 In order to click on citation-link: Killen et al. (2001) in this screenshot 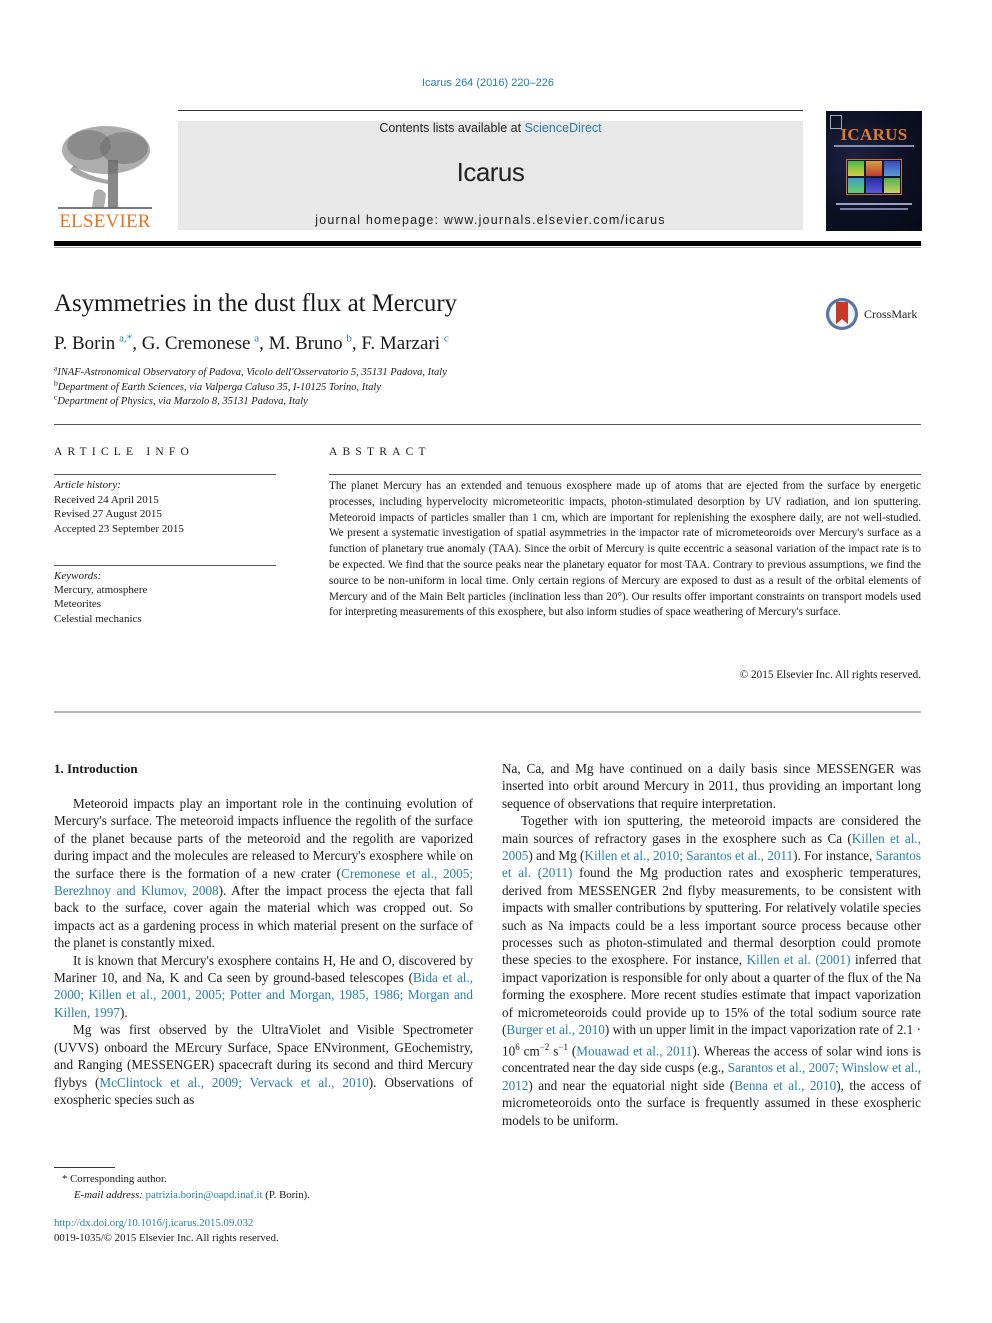, I will do `click(799, 959)`.